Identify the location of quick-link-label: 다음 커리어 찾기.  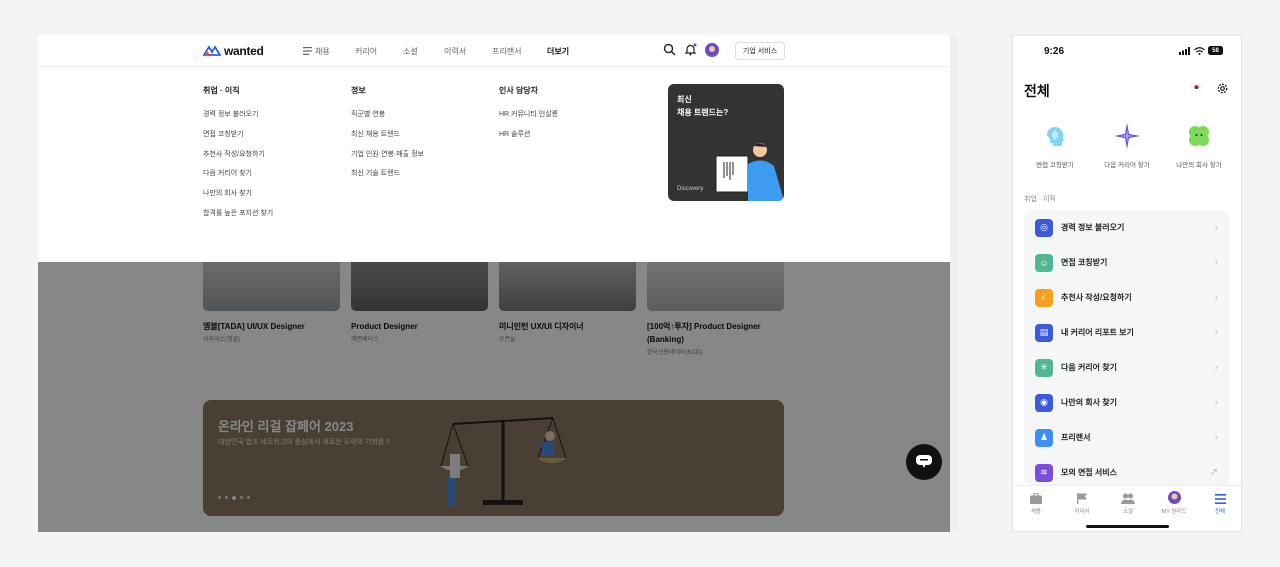
(1127, 165).